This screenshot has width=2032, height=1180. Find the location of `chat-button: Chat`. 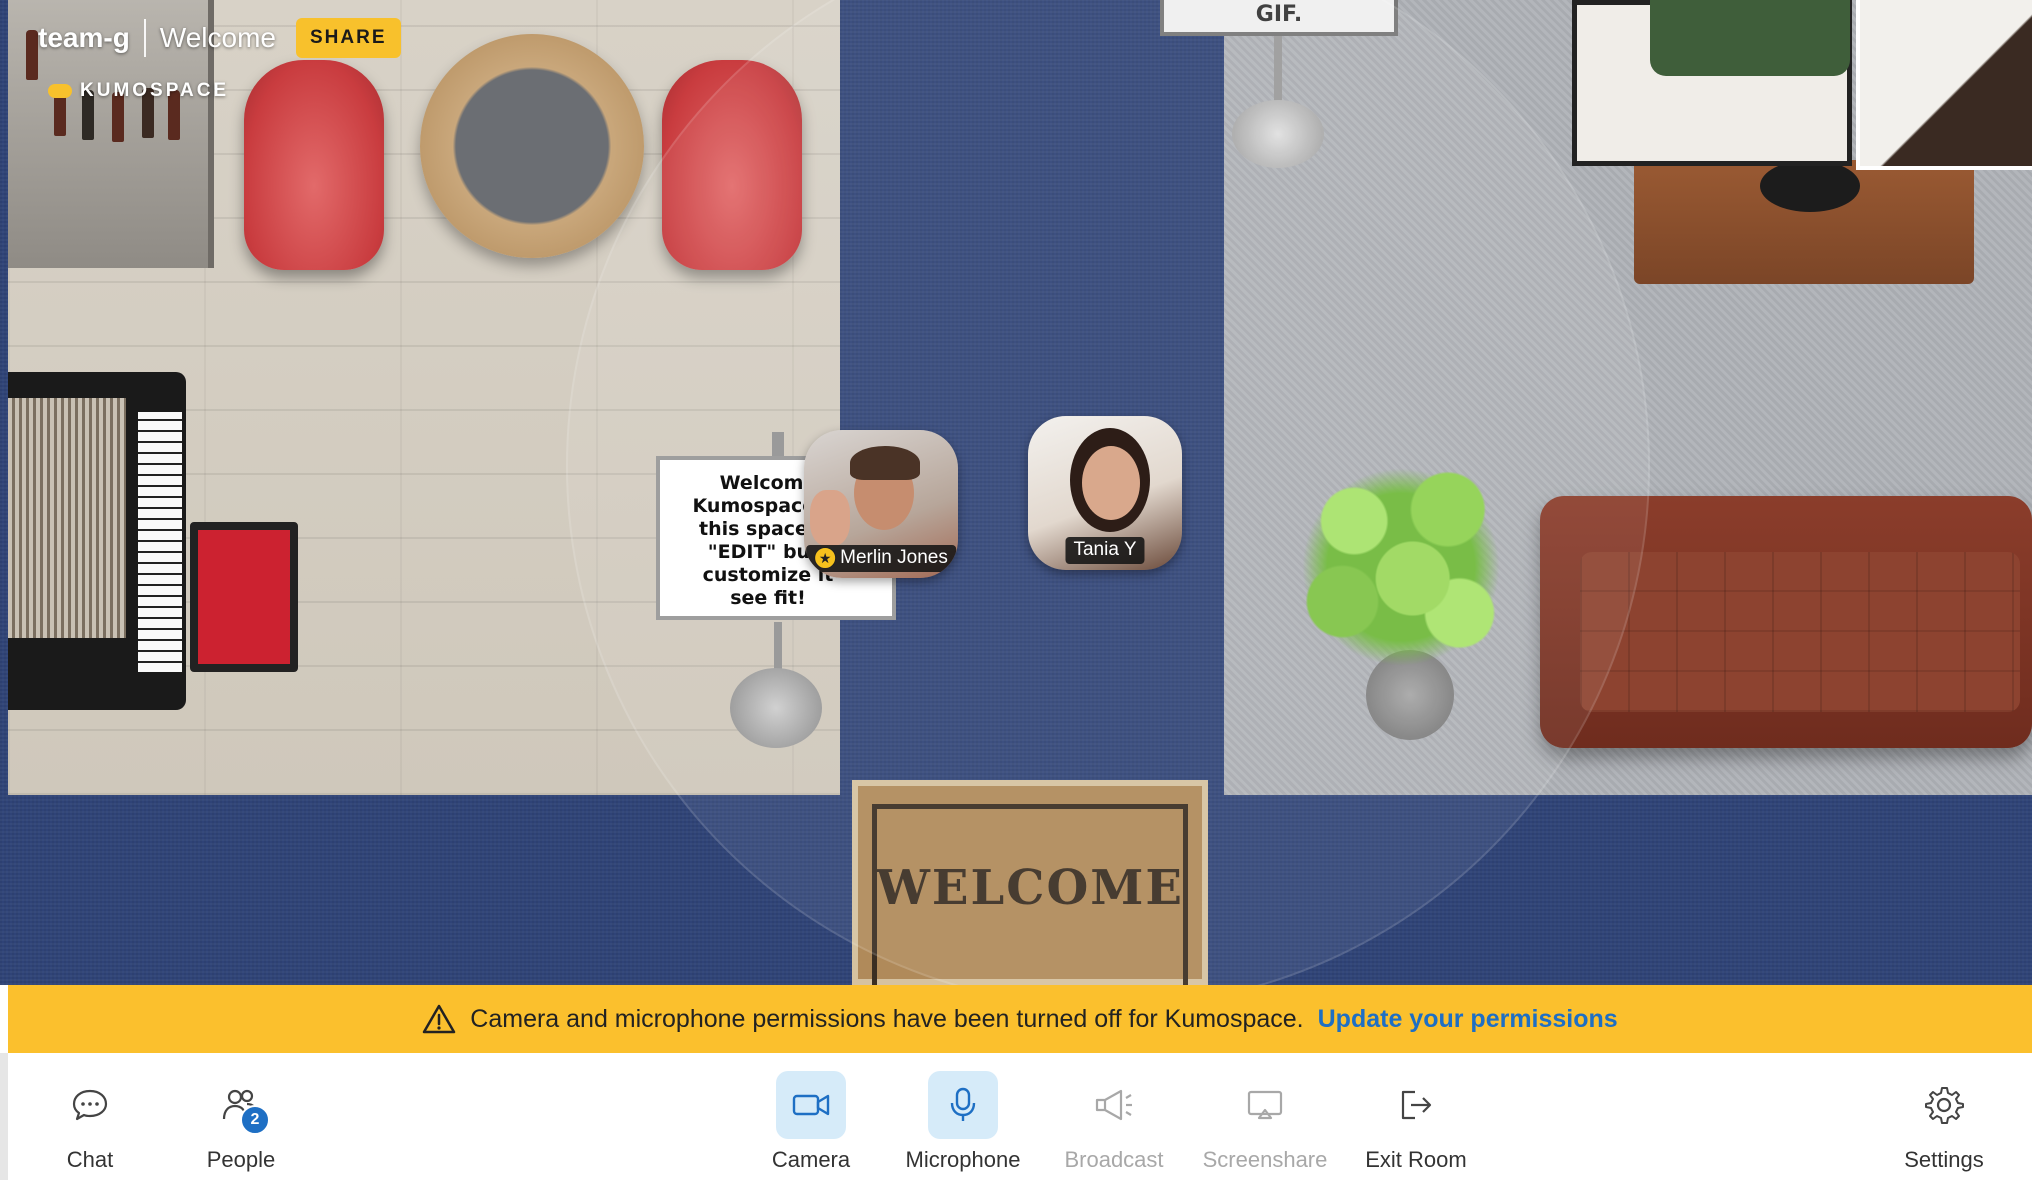

chat-button: Chat is located at coordinates (90, 1122).